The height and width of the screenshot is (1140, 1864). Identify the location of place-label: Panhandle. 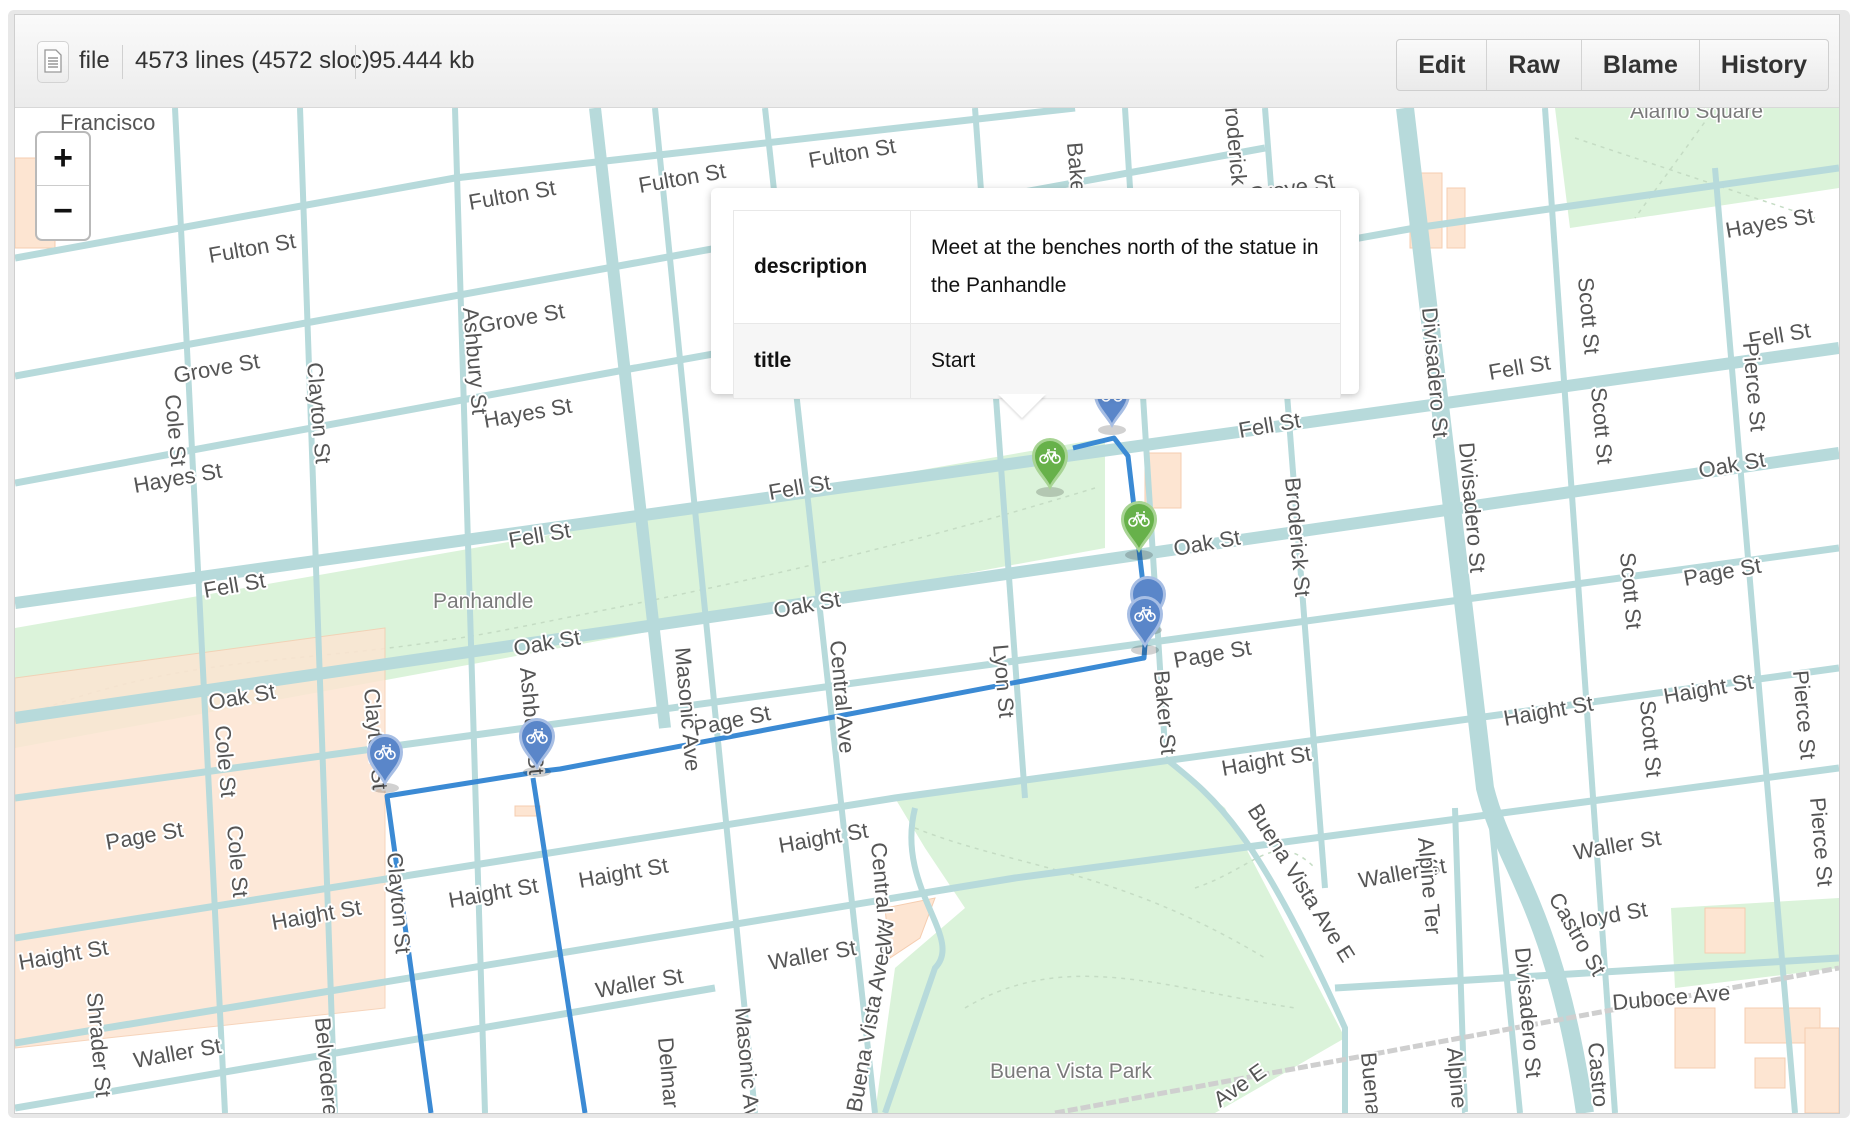
(483, 601).